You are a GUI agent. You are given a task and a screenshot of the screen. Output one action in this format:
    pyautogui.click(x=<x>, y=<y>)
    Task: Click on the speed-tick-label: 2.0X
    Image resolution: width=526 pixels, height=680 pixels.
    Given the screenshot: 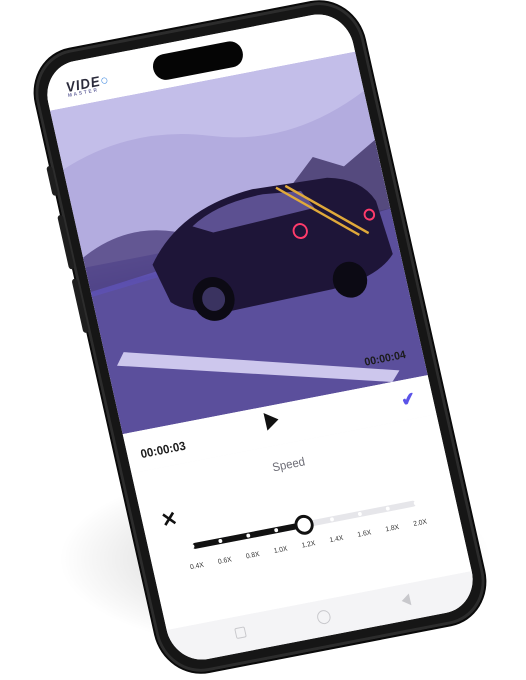 What is the action you would take?
    pyautogui.click(x=419, y=523)
    